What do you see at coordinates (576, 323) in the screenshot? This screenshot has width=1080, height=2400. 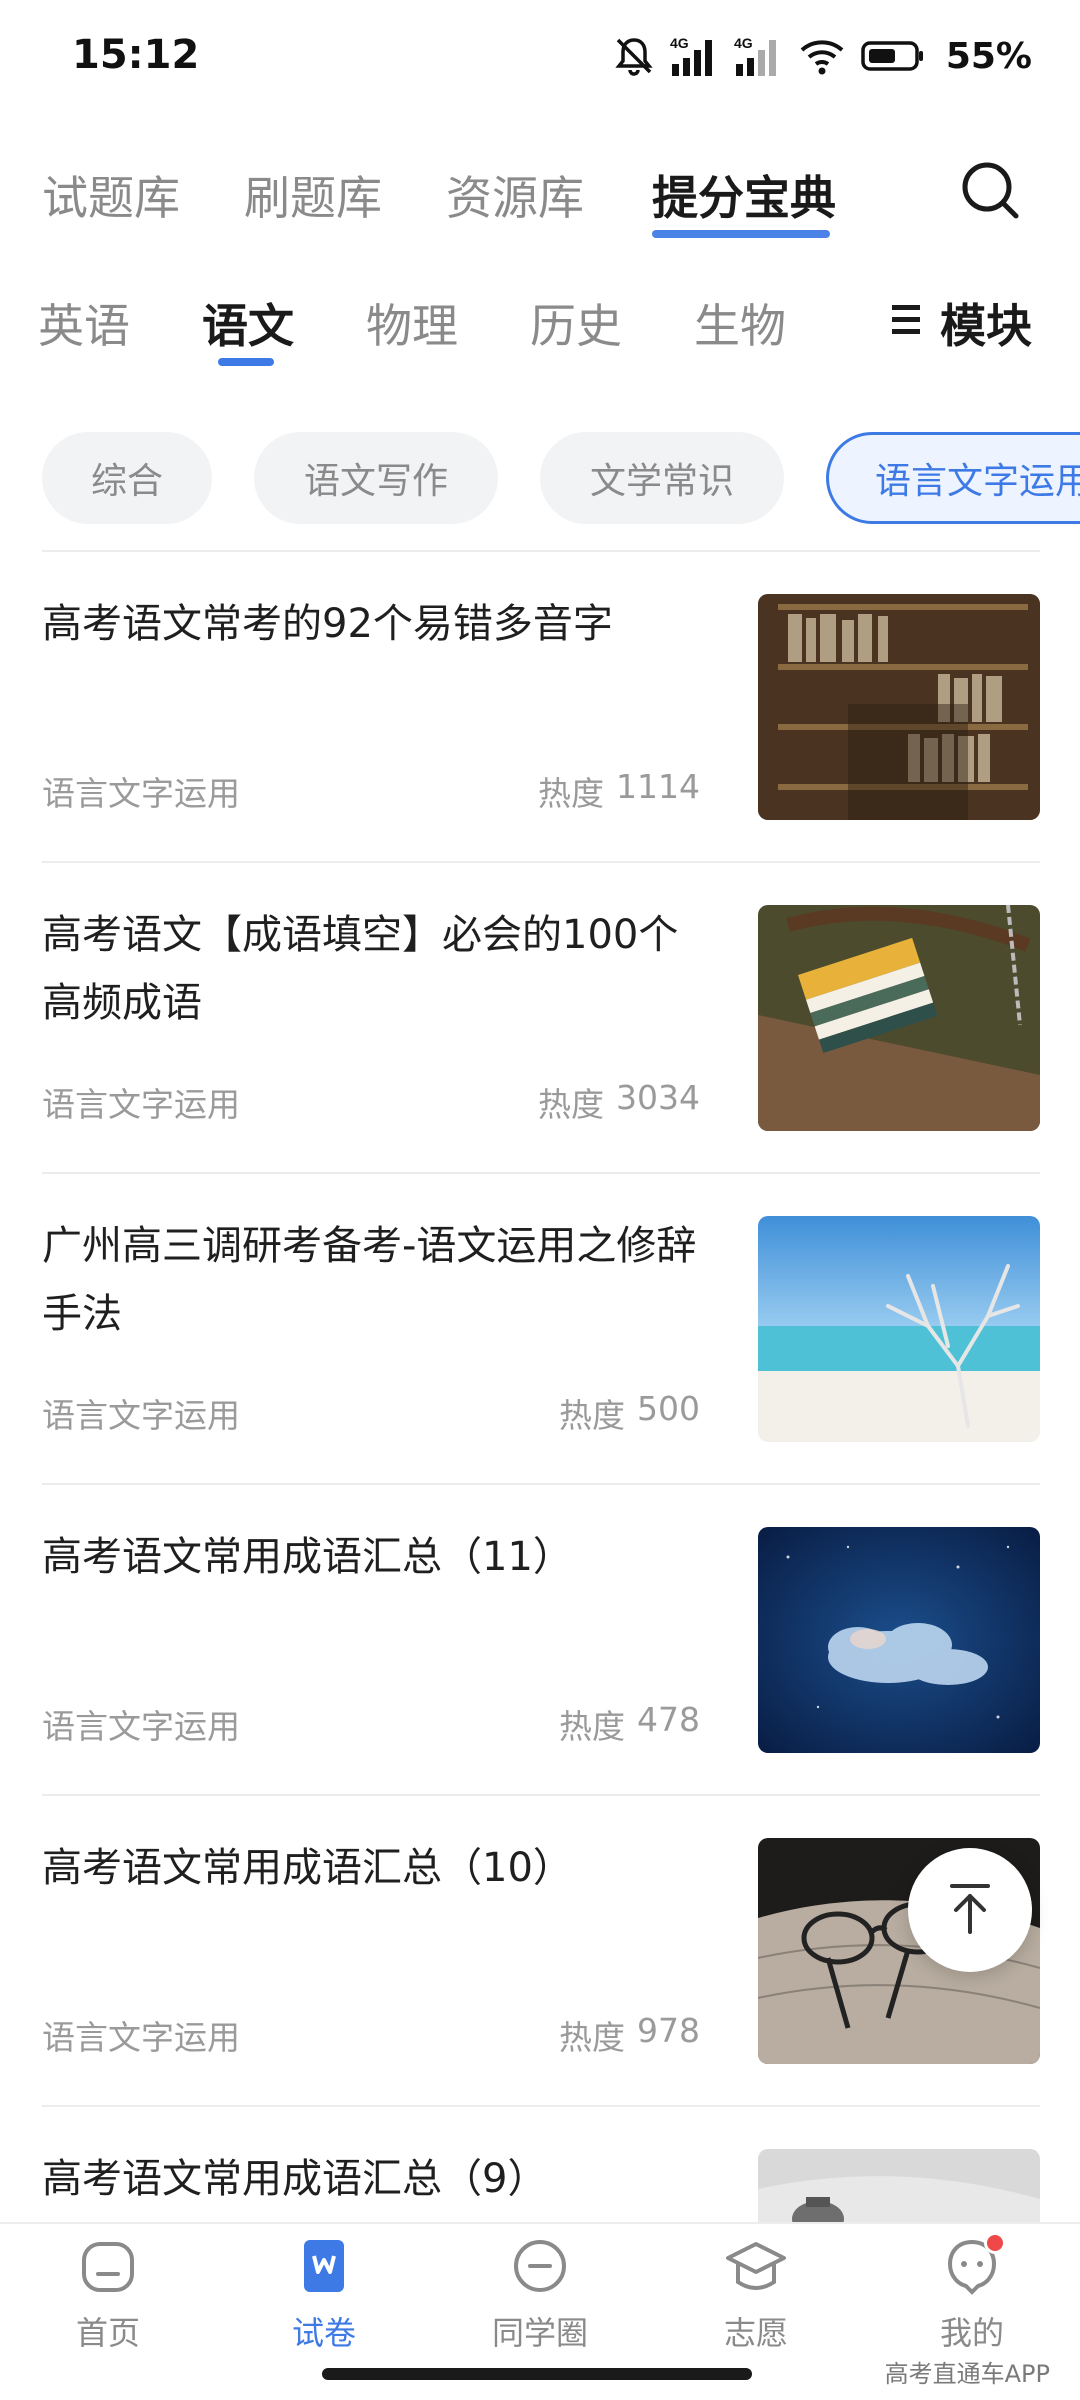 I see `subject-tab-history: 历史` at bounding box center [576, 323].